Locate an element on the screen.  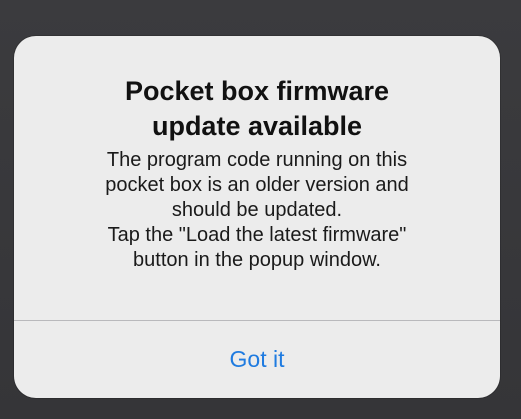
alert-message-line: should be updated. is located at coordinates (257, 210).